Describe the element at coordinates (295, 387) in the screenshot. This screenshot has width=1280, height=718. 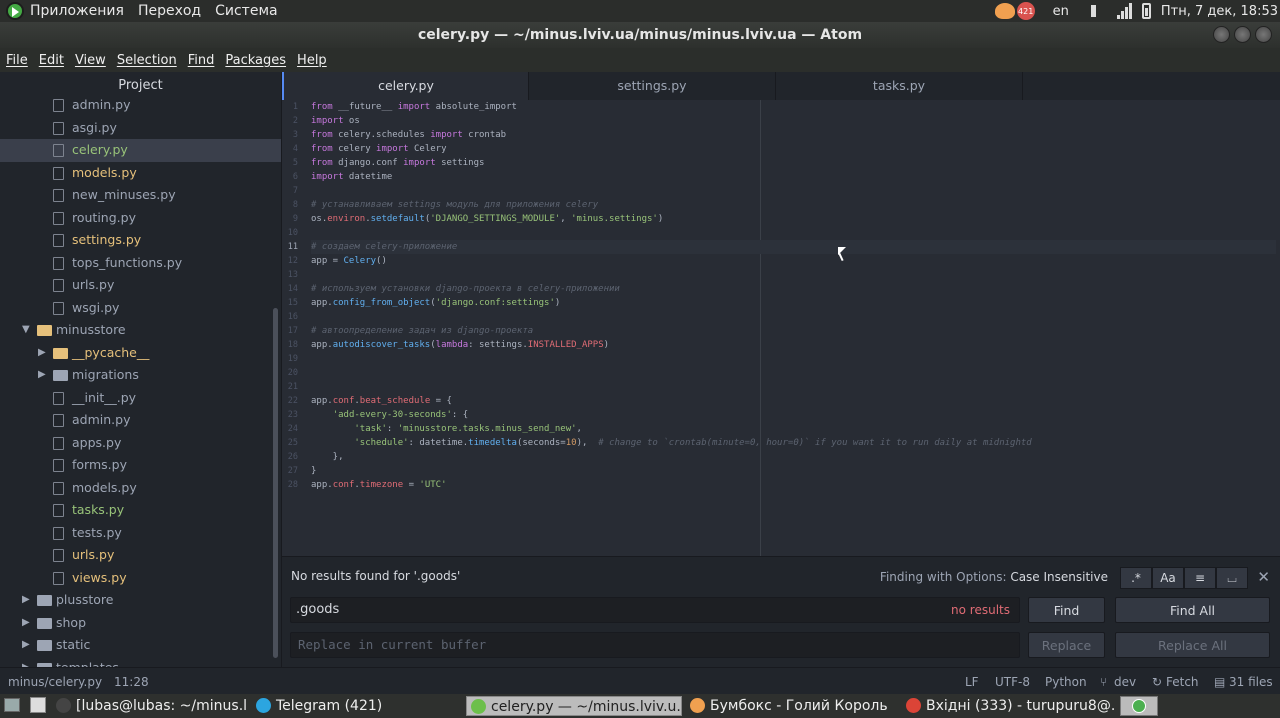
I see `line-number: 21` at that location.